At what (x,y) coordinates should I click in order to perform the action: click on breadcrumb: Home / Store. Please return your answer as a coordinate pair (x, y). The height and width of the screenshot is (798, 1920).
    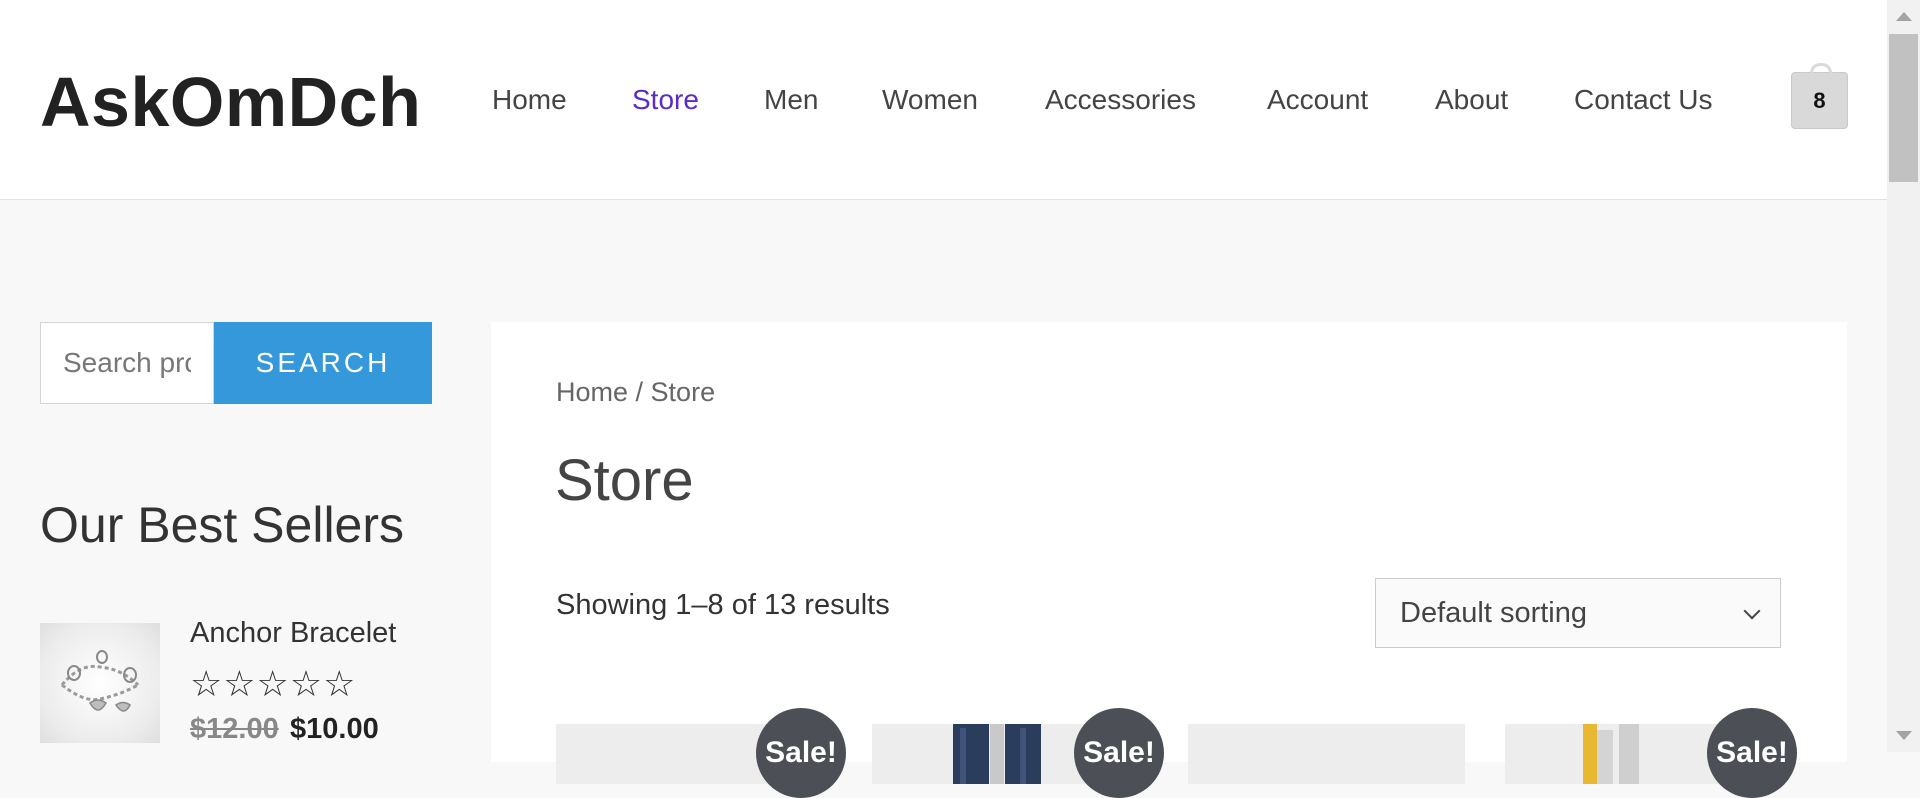
    Looking at the image, I should click on (635, 392).